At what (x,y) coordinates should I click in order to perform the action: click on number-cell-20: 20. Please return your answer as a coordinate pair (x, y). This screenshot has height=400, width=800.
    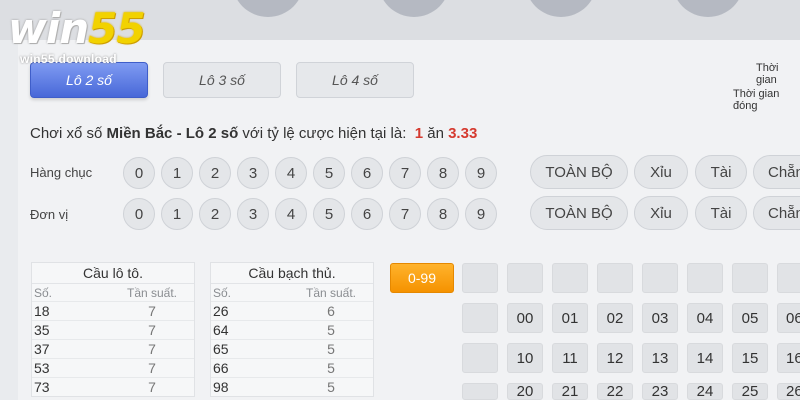
    Looking at the image, I should click on (525, 391).